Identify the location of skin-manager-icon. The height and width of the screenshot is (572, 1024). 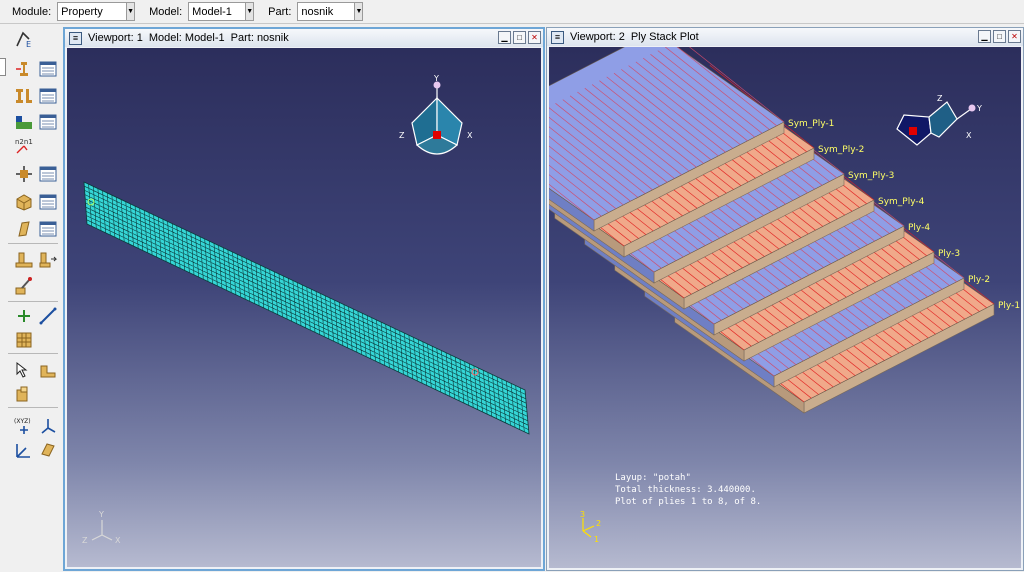
(48, 174).